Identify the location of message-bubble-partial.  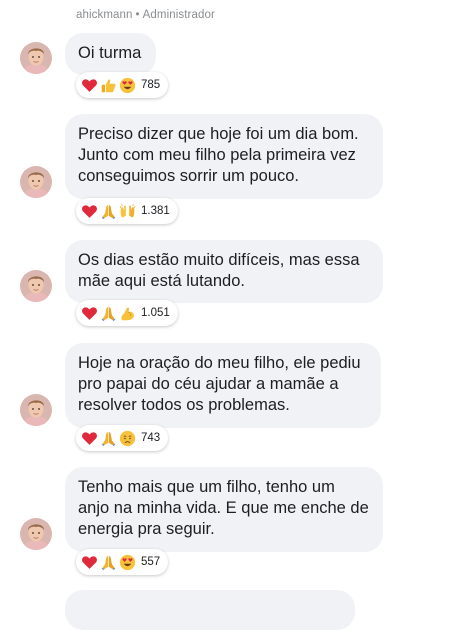
(210, 610).